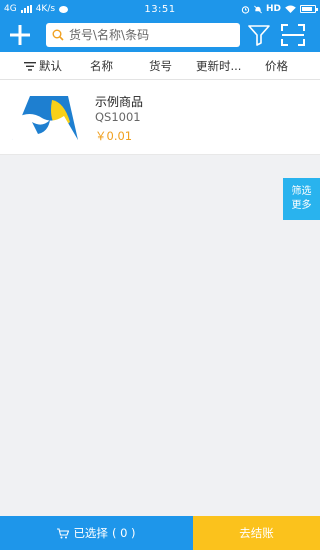 The height and width of the screenshot is (550, 320). I want to click on sort-default: 默认, so click(43, 66).